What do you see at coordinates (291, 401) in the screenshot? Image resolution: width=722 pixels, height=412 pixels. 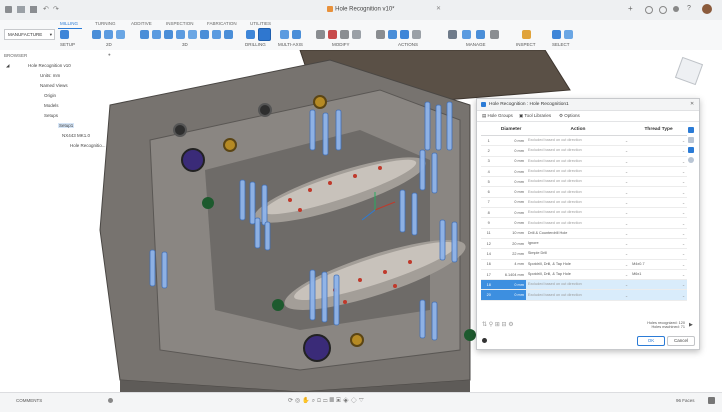 I see `orbit-icon: ⟳` at bounding box center [291, 401].